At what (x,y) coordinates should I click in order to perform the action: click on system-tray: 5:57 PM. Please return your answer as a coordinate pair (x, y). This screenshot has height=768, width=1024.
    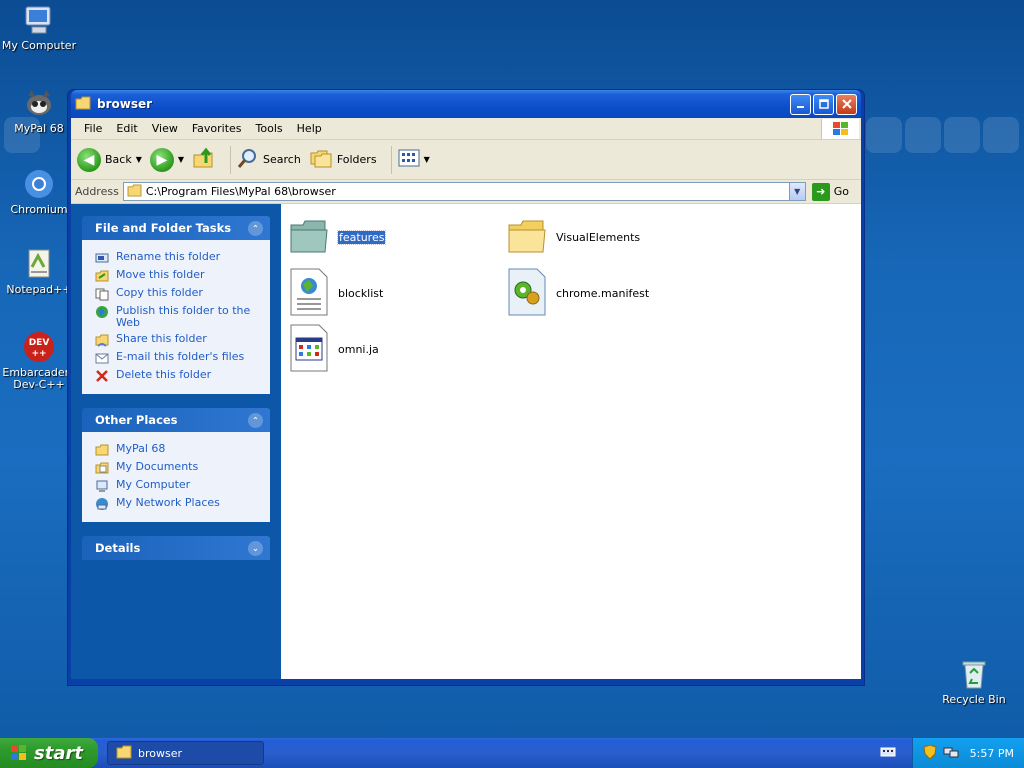
    Looking at the image, I should click on (968, 753).